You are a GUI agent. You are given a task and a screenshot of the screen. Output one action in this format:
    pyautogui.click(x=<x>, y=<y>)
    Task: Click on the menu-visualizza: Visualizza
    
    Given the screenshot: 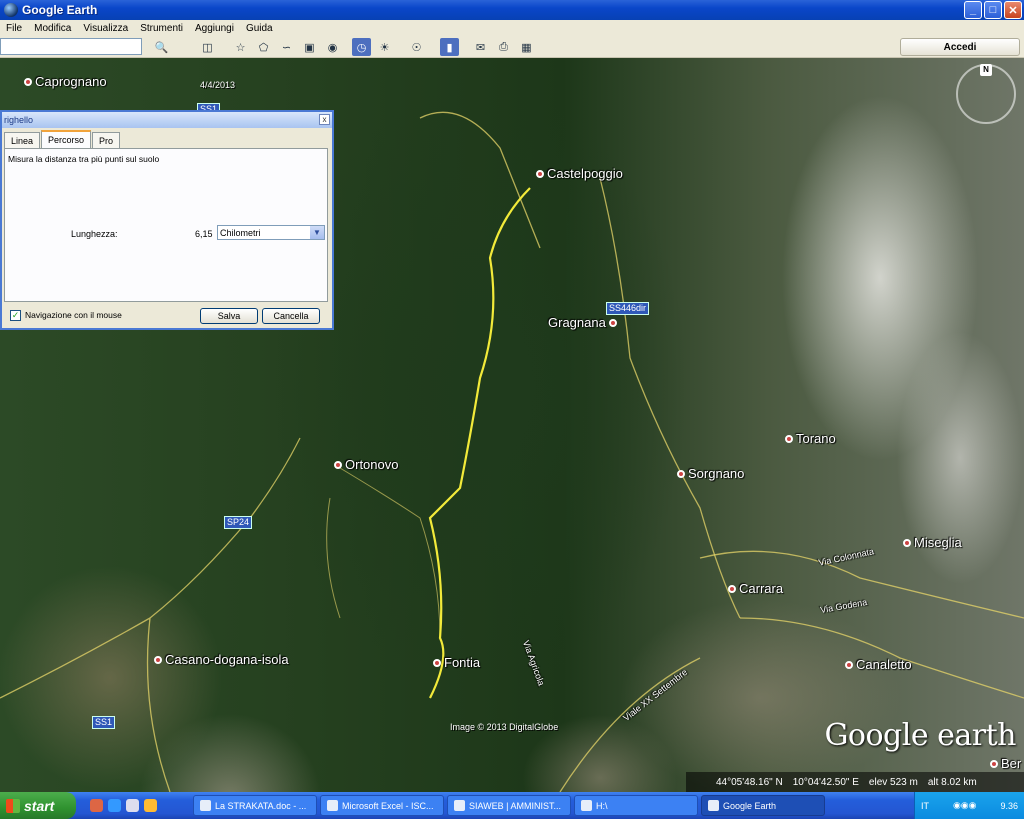 What is the action you would take?
    pyautogui.click(x=105, y=28)
    